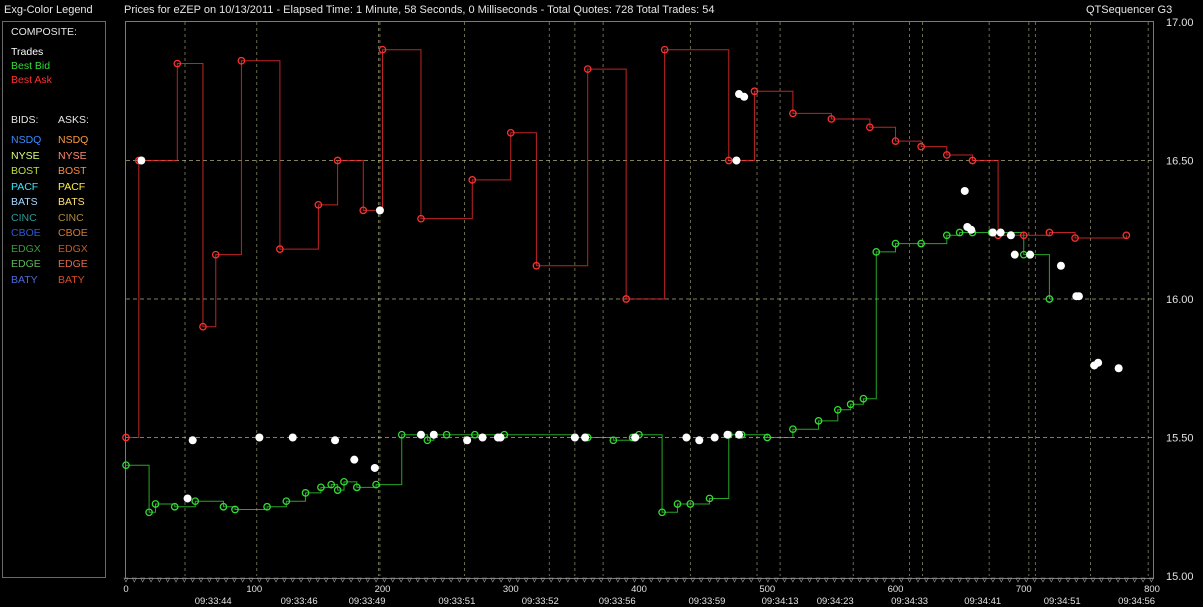 The height and width of the screenshot is (607, 1203). I want to click on time-label: 09:34:51, so click(1062, 601).